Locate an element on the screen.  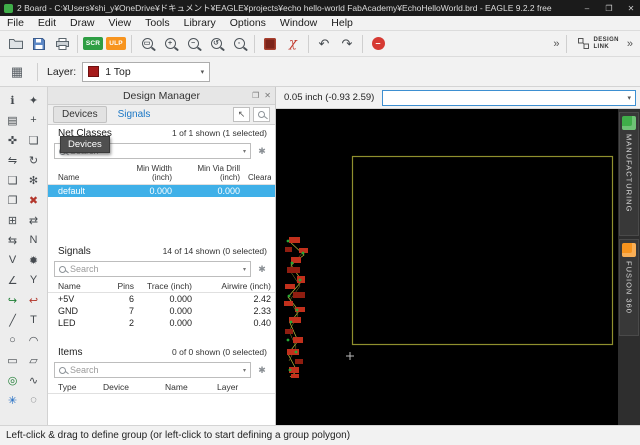
tool-pinswap-icon: ⇄ is located at coordinates (33, 220).